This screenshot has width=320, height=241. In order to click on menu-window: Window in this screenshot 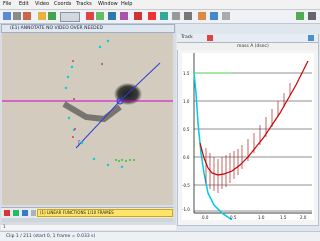, I will do `click(108, 4)`.